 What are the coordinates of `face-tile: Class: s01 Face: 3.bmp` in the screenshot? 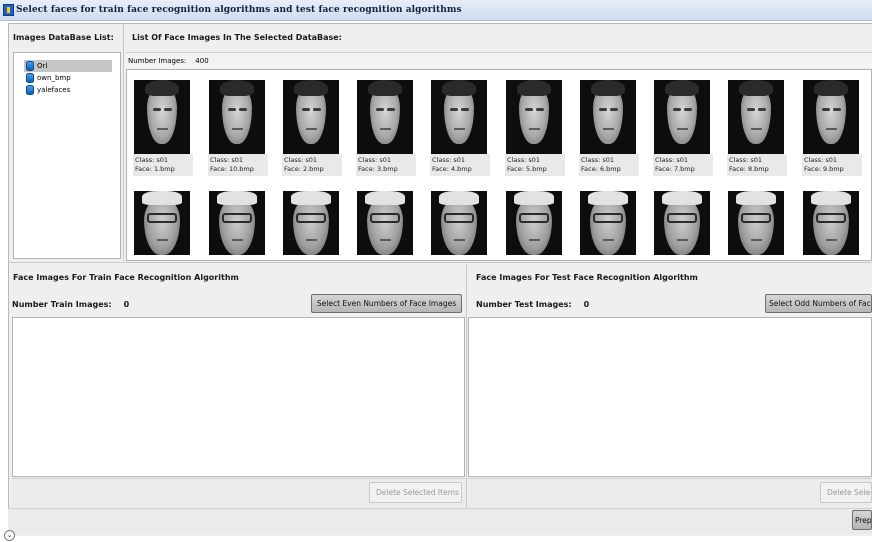 It's located at (384, 125).